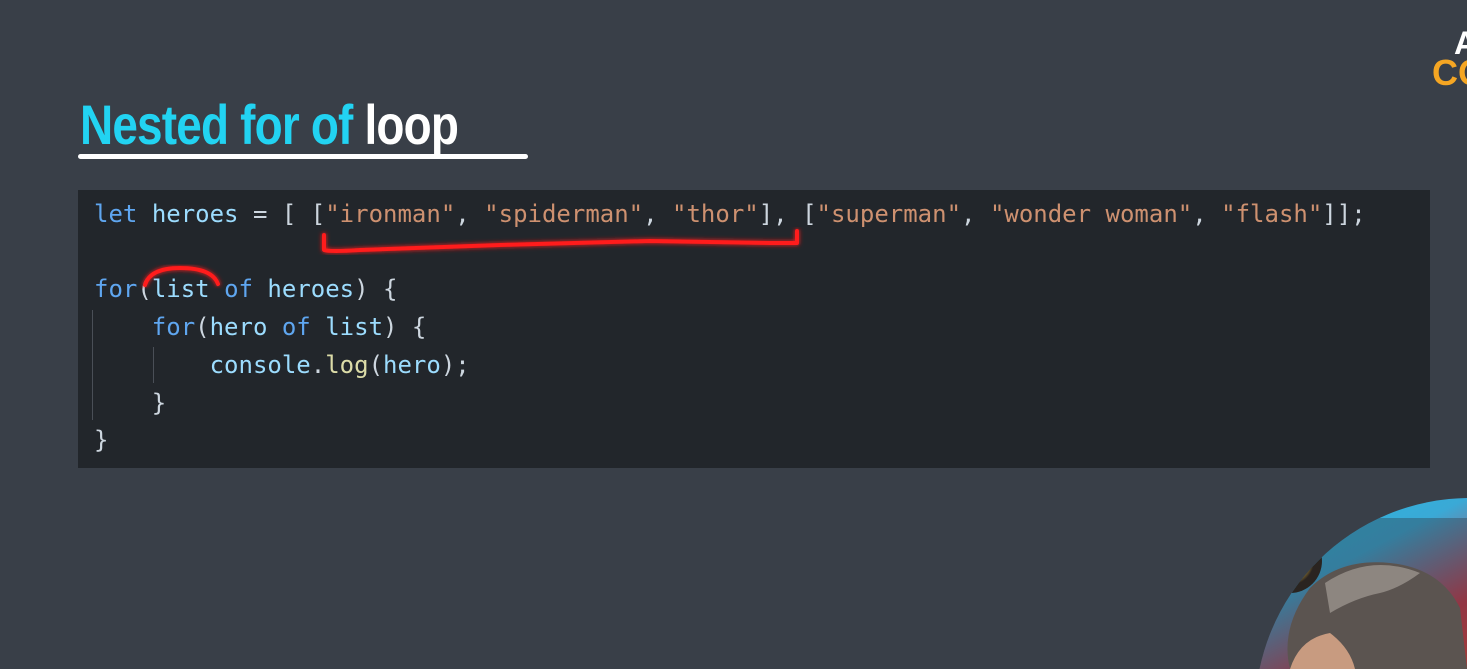 Image resolution: width=1467 pixels, height=669 pixels. I want to click on code-token: );, so click(455, 364).